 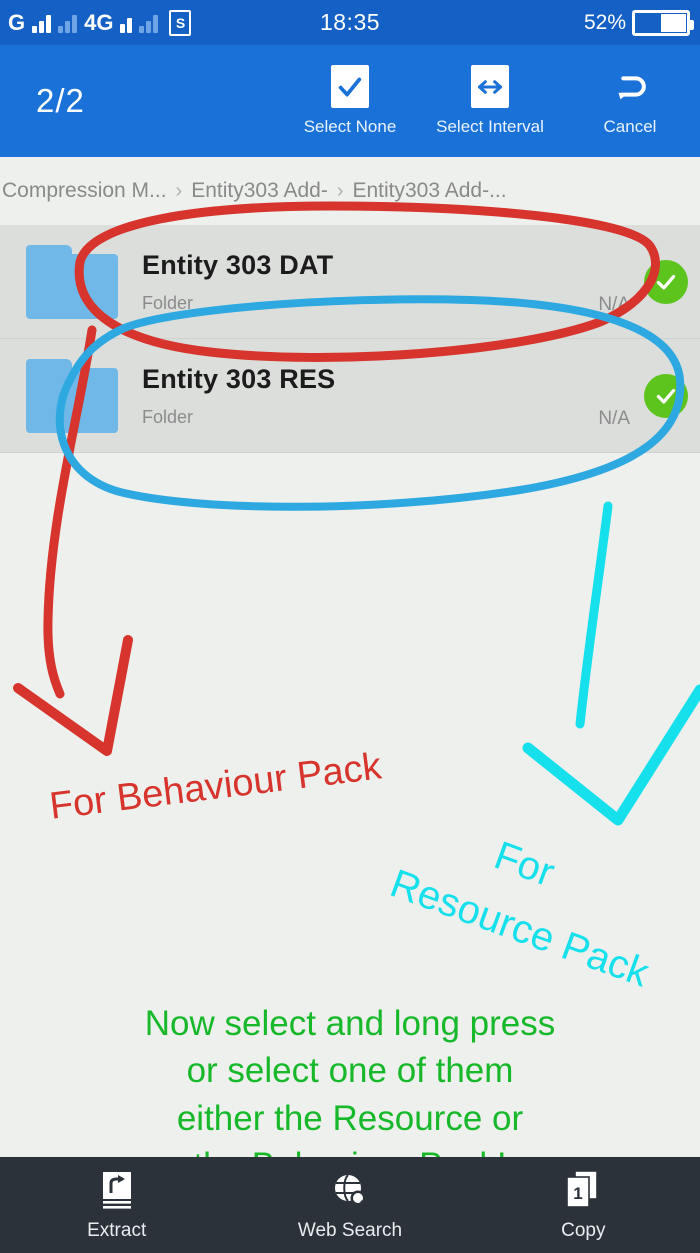 I want to click on file-name: Entity 303 RES, so click(x=239, y=378).